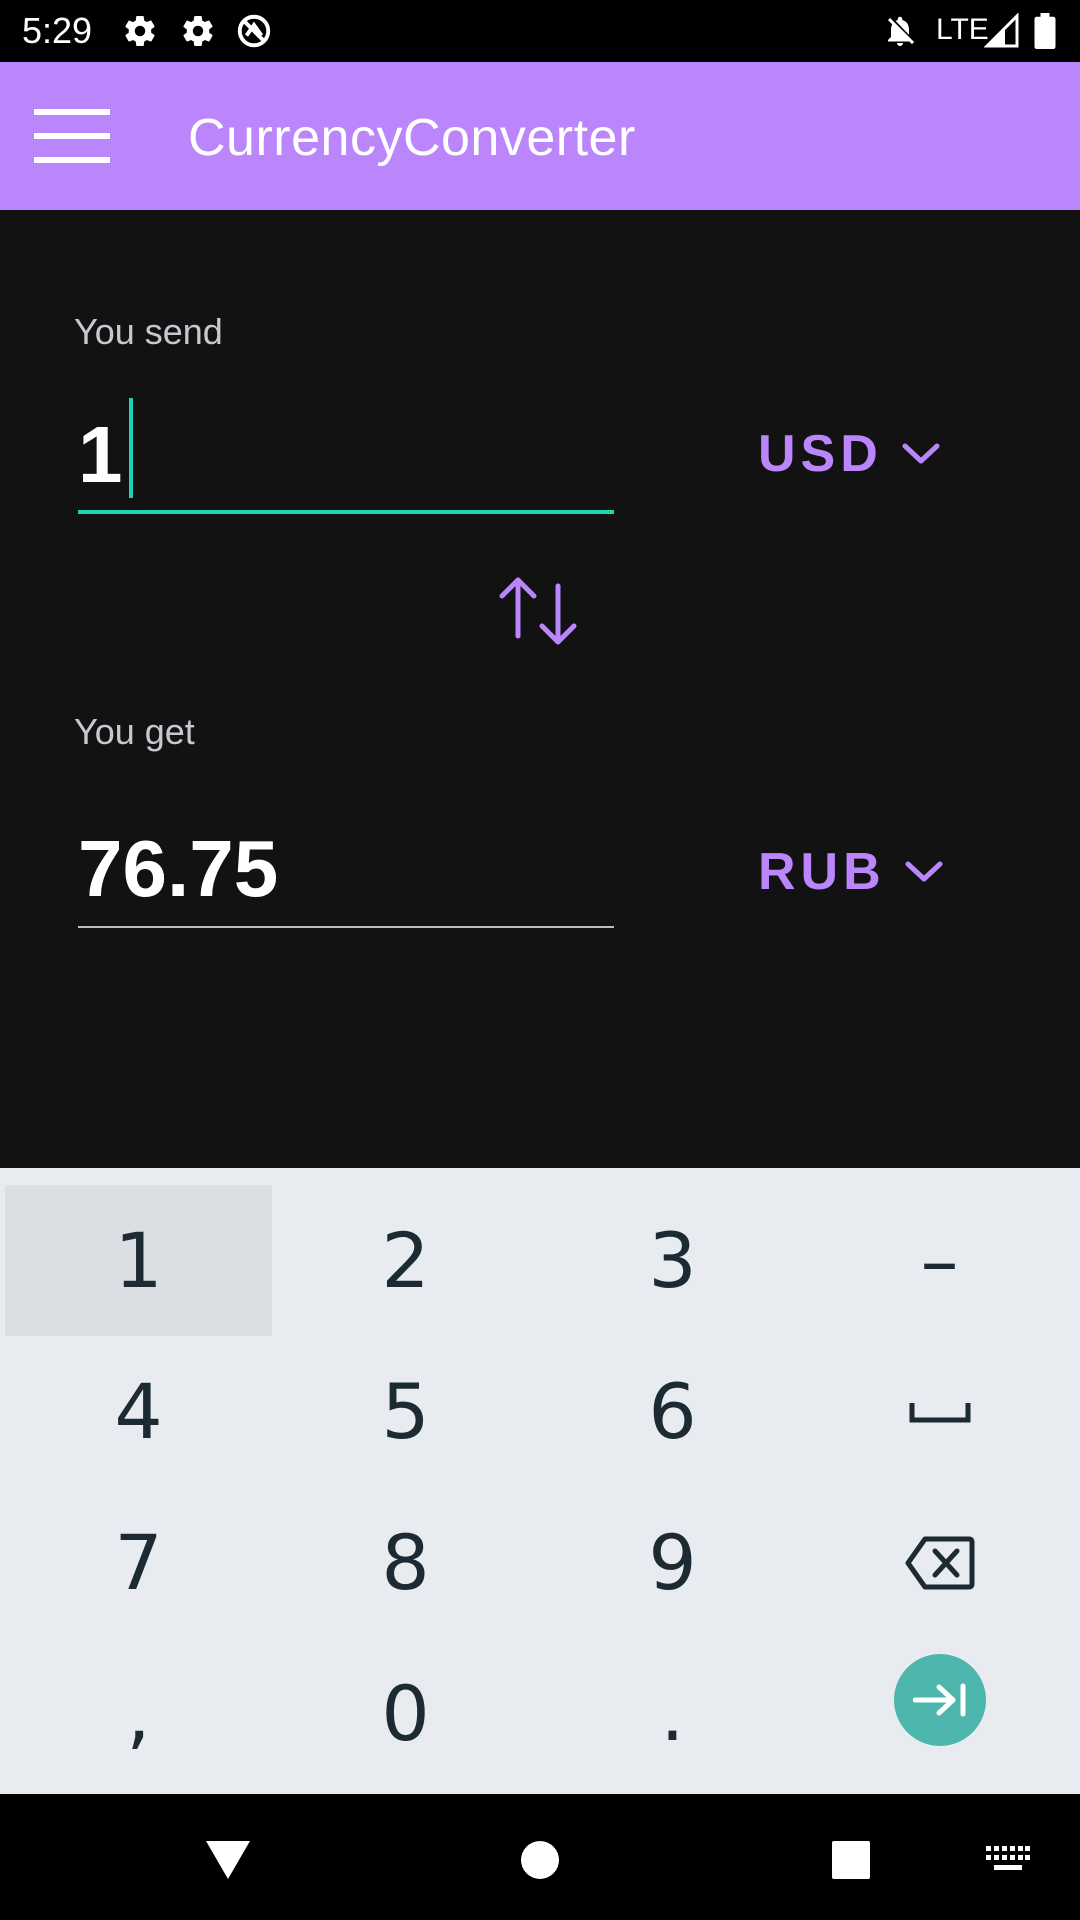 Image resolution: width=1080 pixels, height=1920 pixels. What do you see at coordinates (405, 1562) in the screenshot?
I see `key-8: 8` at bounding box center [405, 1562].